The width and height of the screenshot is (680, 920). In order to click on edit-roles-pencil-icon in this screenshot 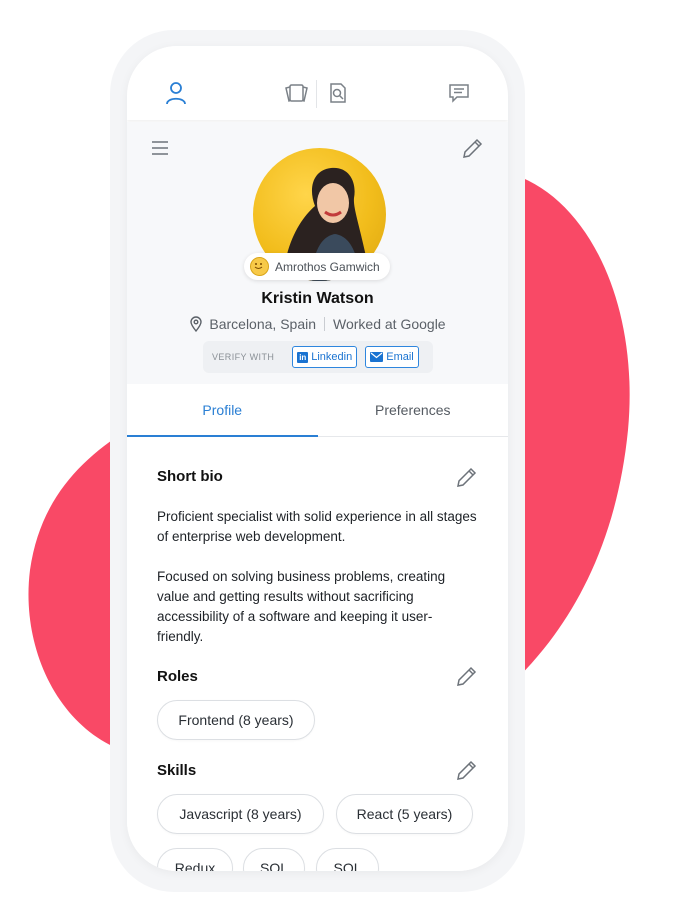, I will do `click(466, 679)`.